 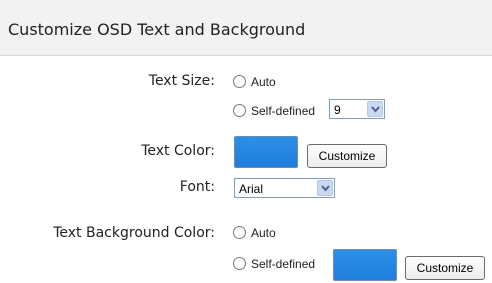 I want to click on text-size-label: Text Size:, so click(x=181, y=81).